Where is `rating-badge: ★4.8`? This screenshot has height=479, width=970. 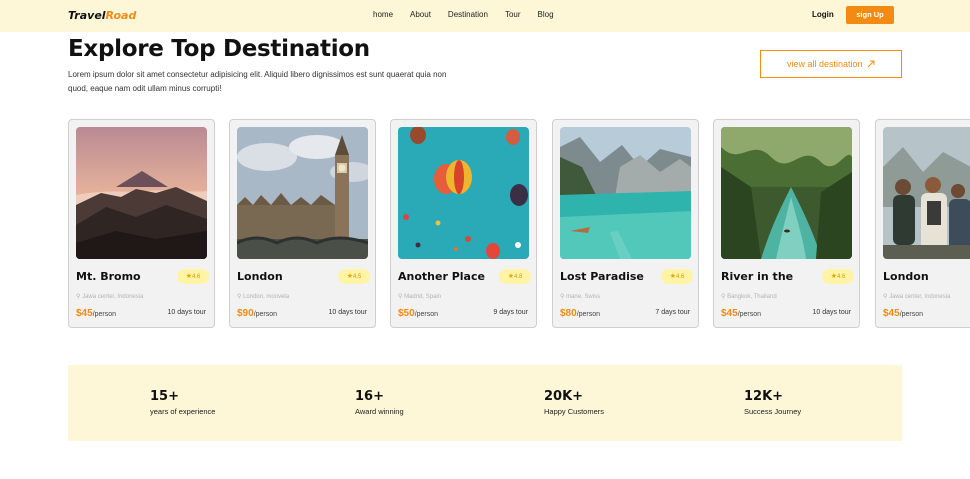
rating-badge: ★4.8 is located at coordinates (515, 276).